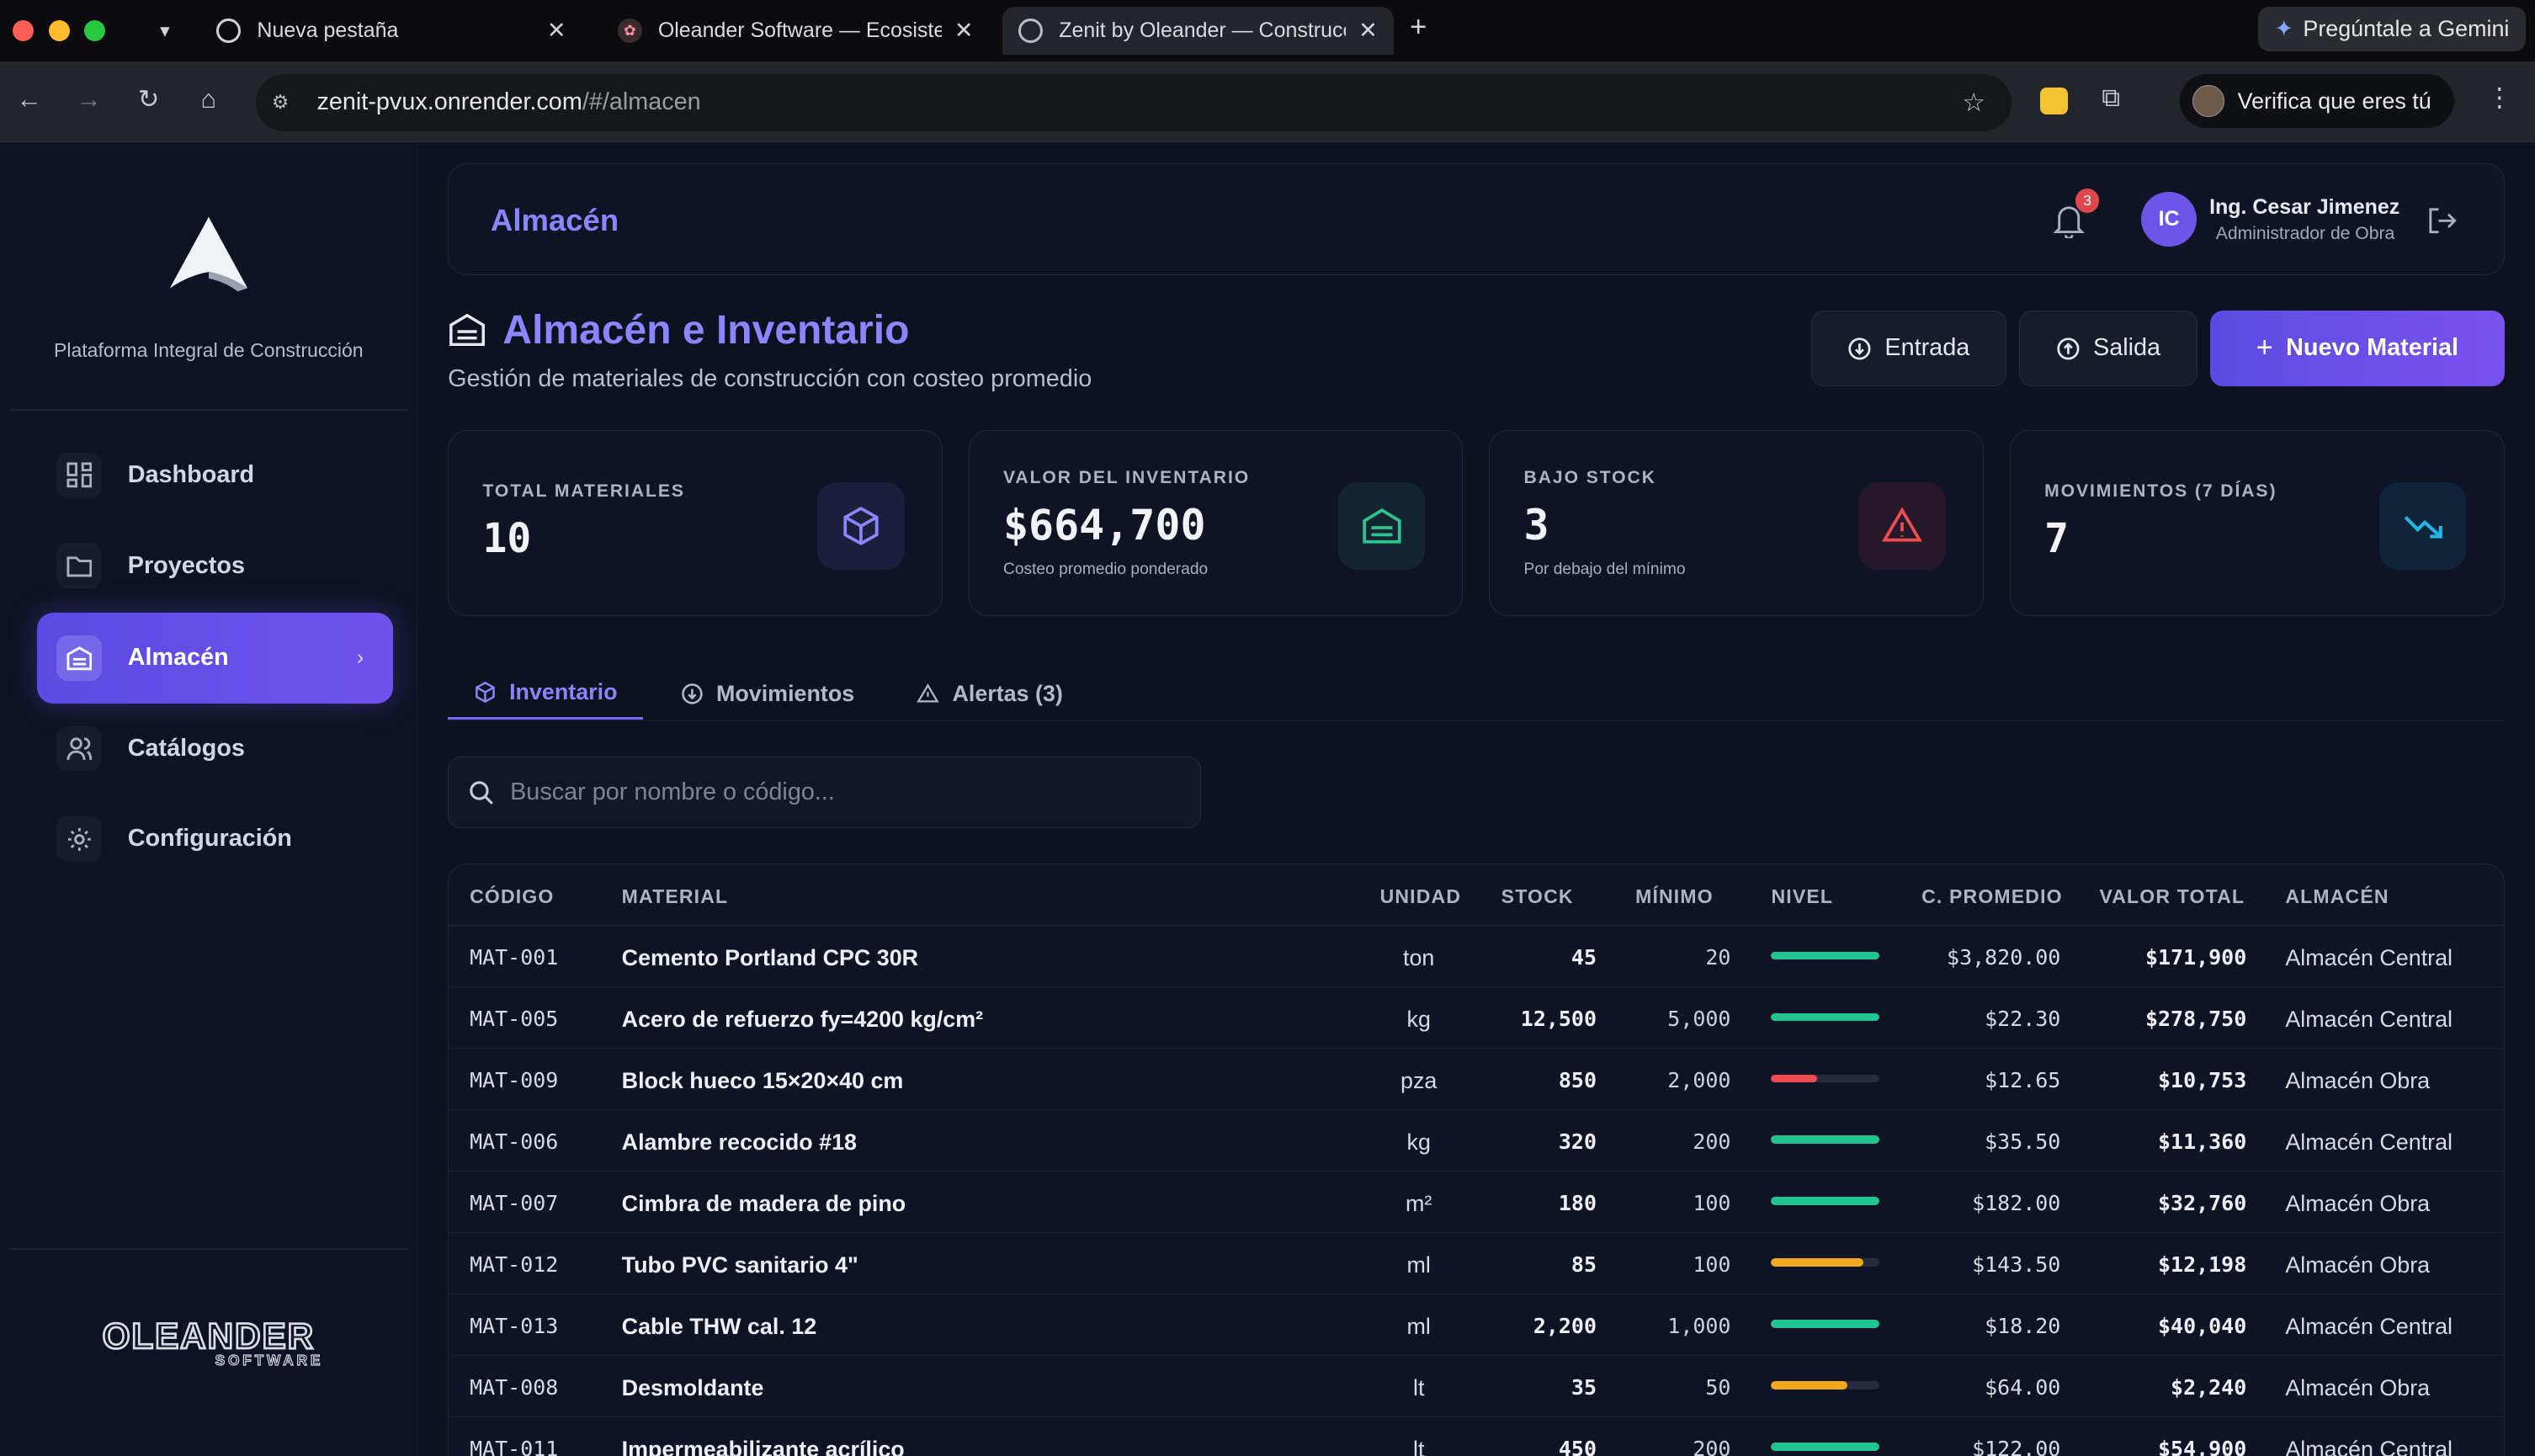 This screenshot has height=1456, width=2535. Describe the element at coordinates (79, 748) in the screenshot. I see `users-icon` at that location.